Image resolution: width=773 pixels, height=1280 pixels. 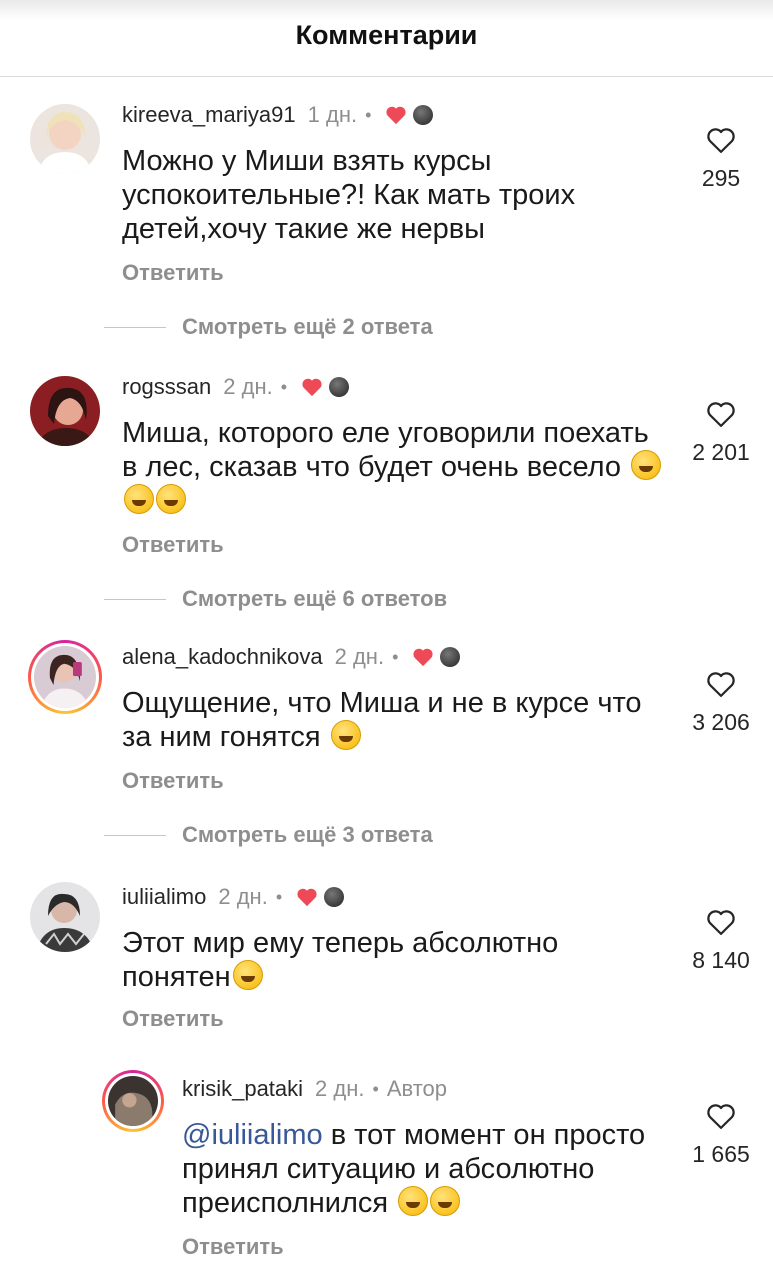 I want to click on like-control: 295, so click(x=721, y=159).